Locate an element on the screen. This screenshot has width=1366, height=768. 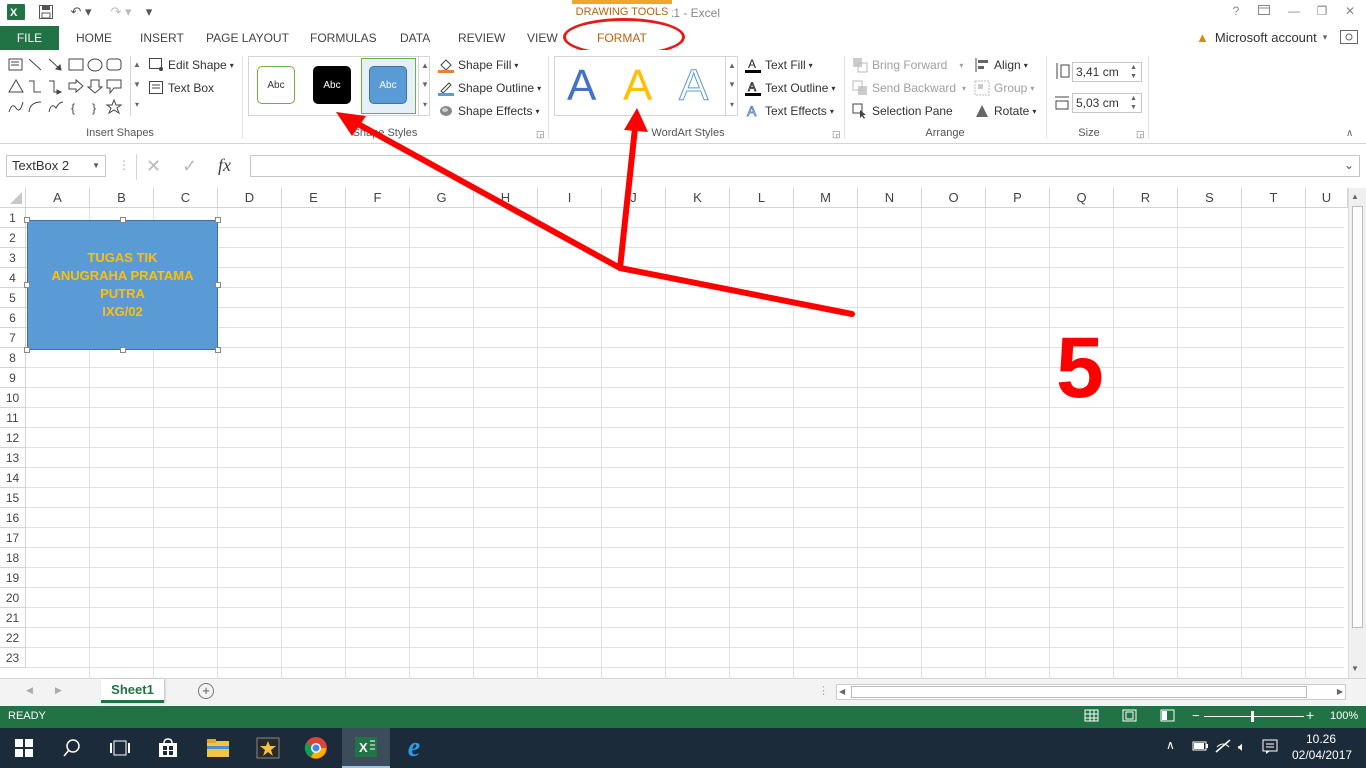
row-header: 21 is located at coordinates (13, 618).